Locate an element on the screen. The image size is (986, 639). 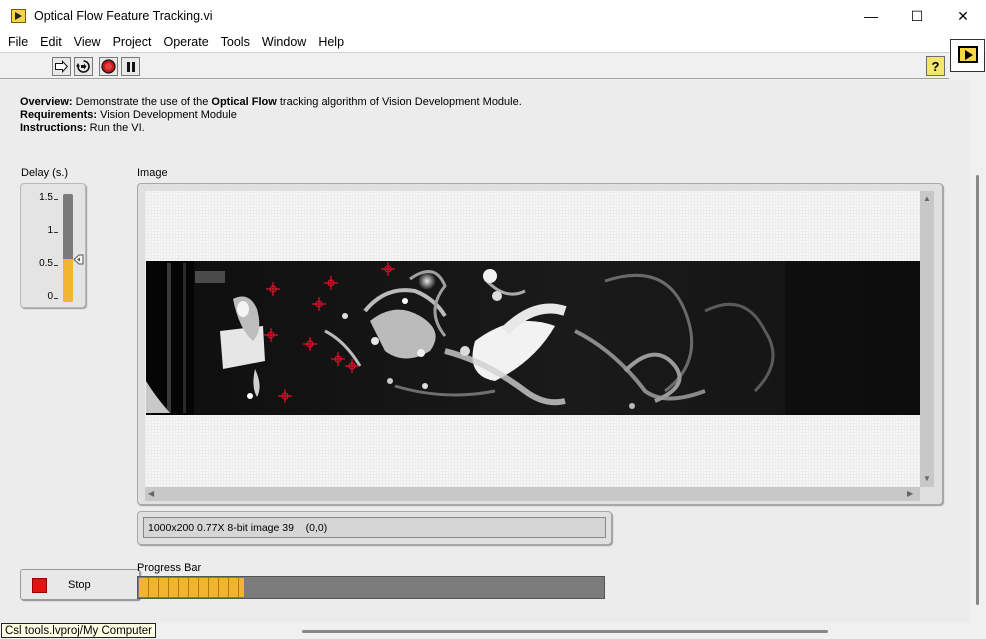
delay-tick-label: 0 is located at coordinates (50, 296).